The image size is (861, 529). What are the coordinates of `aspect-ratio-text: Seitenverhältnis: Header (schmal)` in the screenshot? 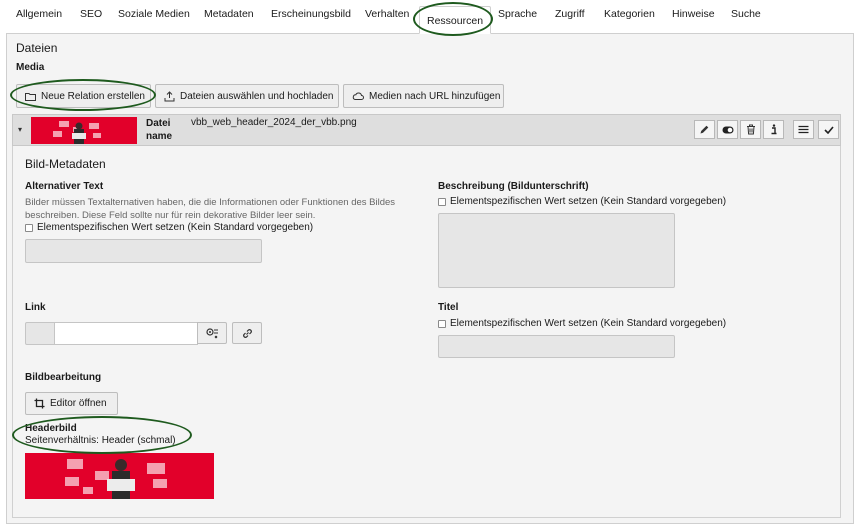 It's located at (100, 440).